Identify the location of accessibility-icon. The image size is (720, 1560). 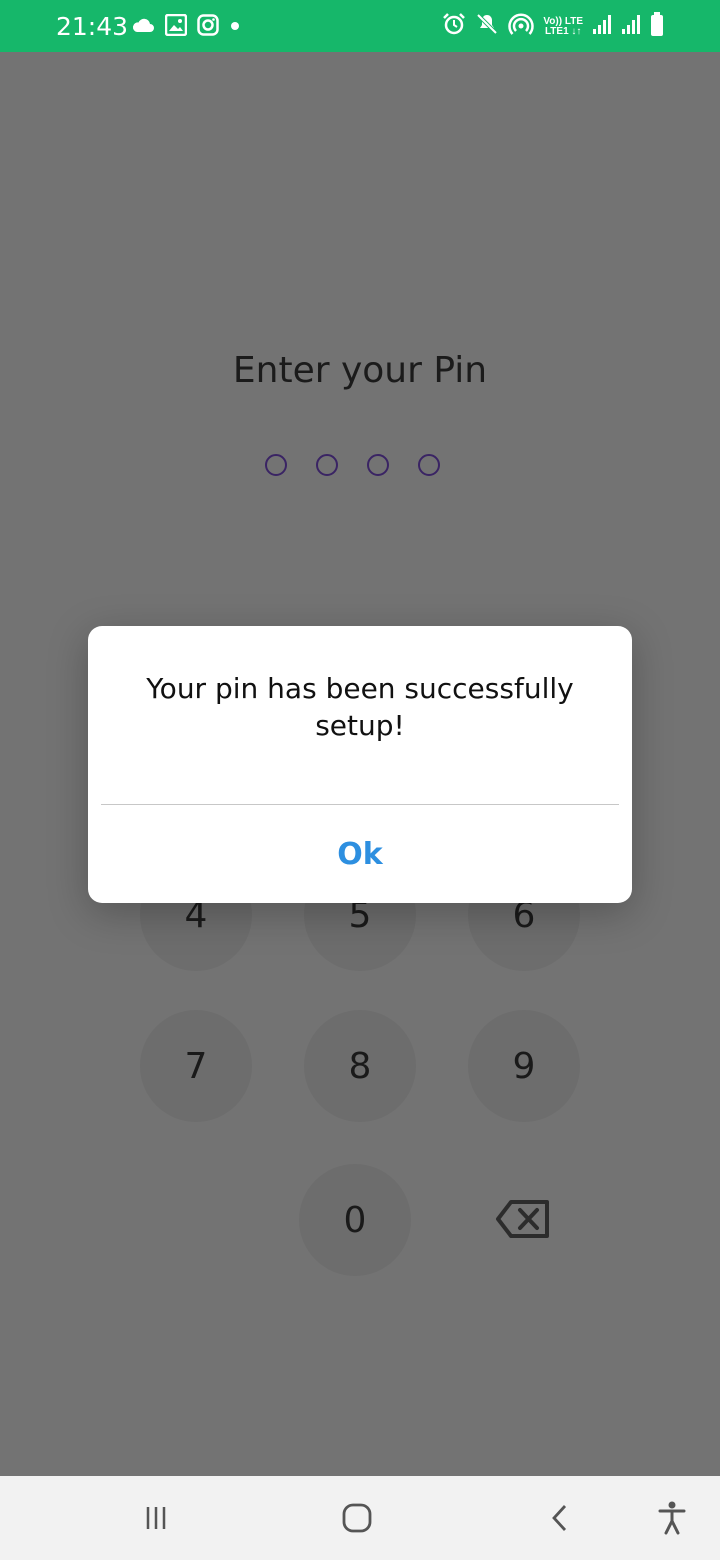
(672, 1518).